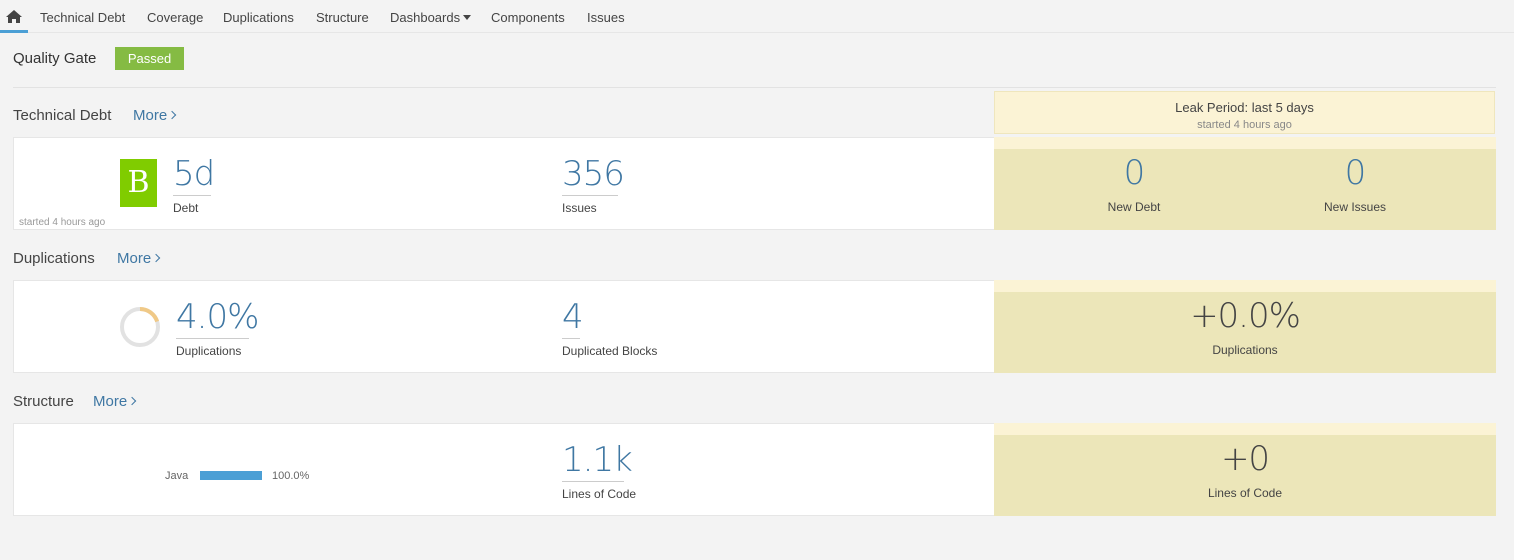 The image size is (1514, 560). I want to click on started-note: started 4 hours ago, so click(62, 222).